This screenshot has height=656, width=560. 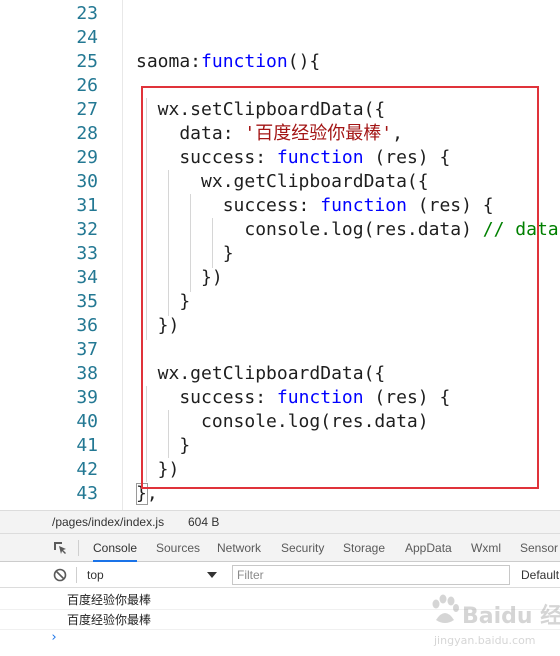 What do you see at coordinates (87, 469) in the screenshot?
I see `line-number: 42` at bounding box center [87, 469].